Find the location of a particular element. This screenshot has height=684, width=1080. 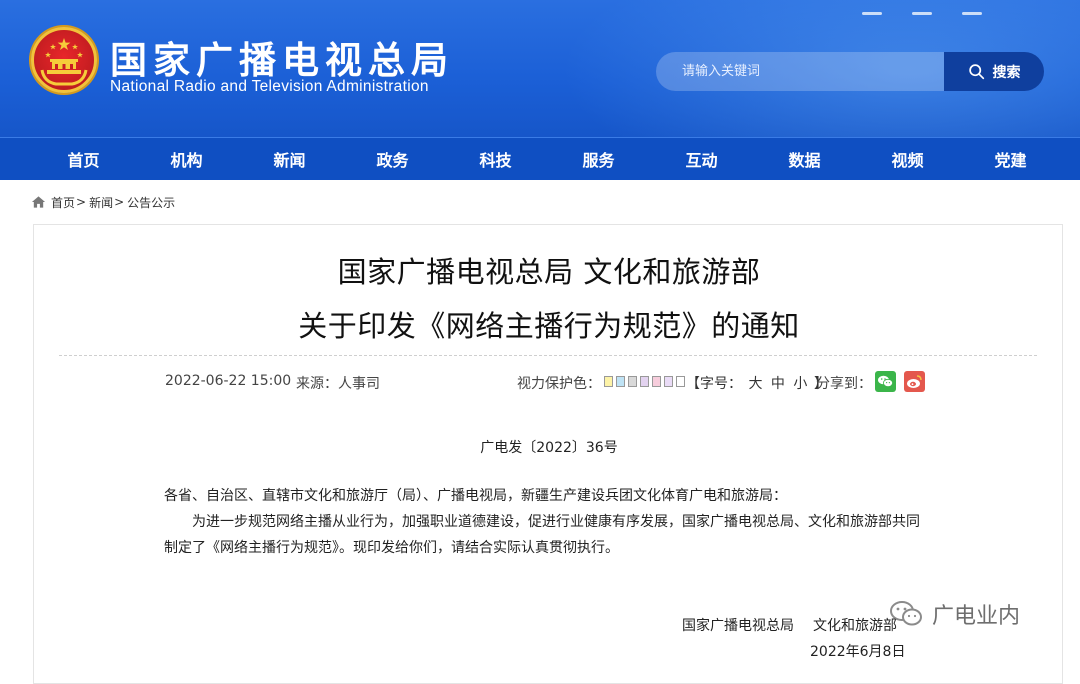

nav-item-party-building: 党建 is located at coordinates (1010, 159).